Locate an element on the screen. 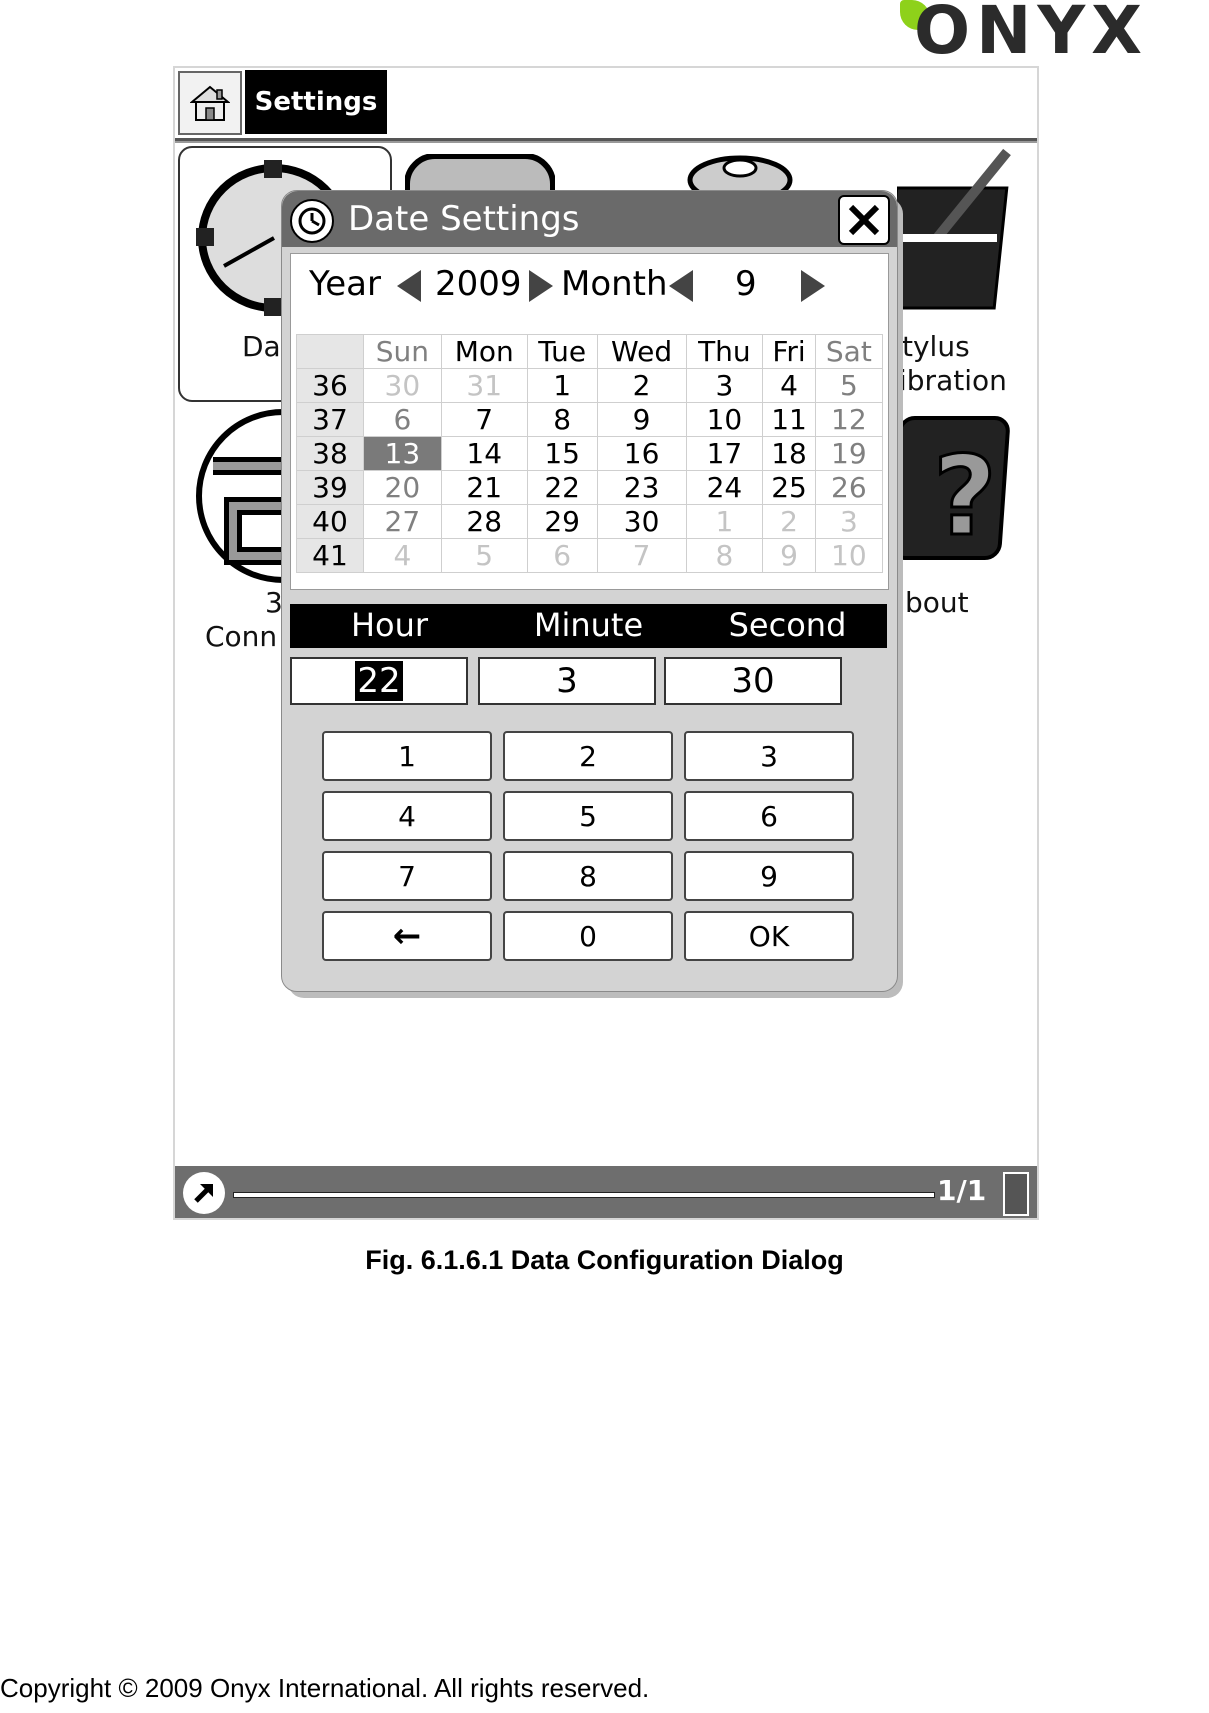 The width and height of the screenshot is (1209, 1713). second-field: 30 is located at coordinates (753, 681).